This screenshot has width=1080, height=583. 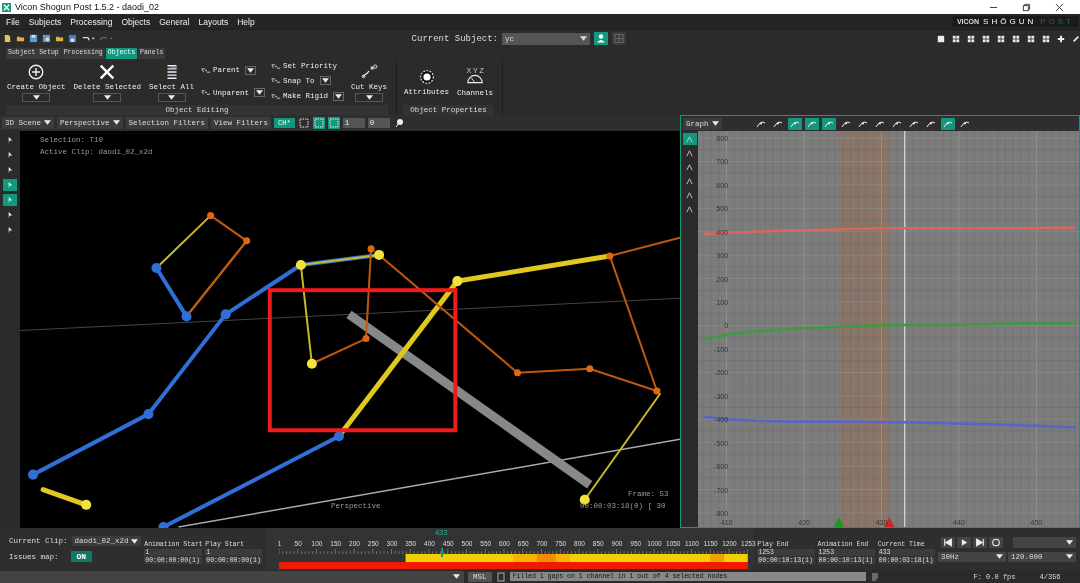 What do you see at coordinates (213, 21) in the screenshot?
I see `menu-item: Layouts` at bounding box center [213, 21].